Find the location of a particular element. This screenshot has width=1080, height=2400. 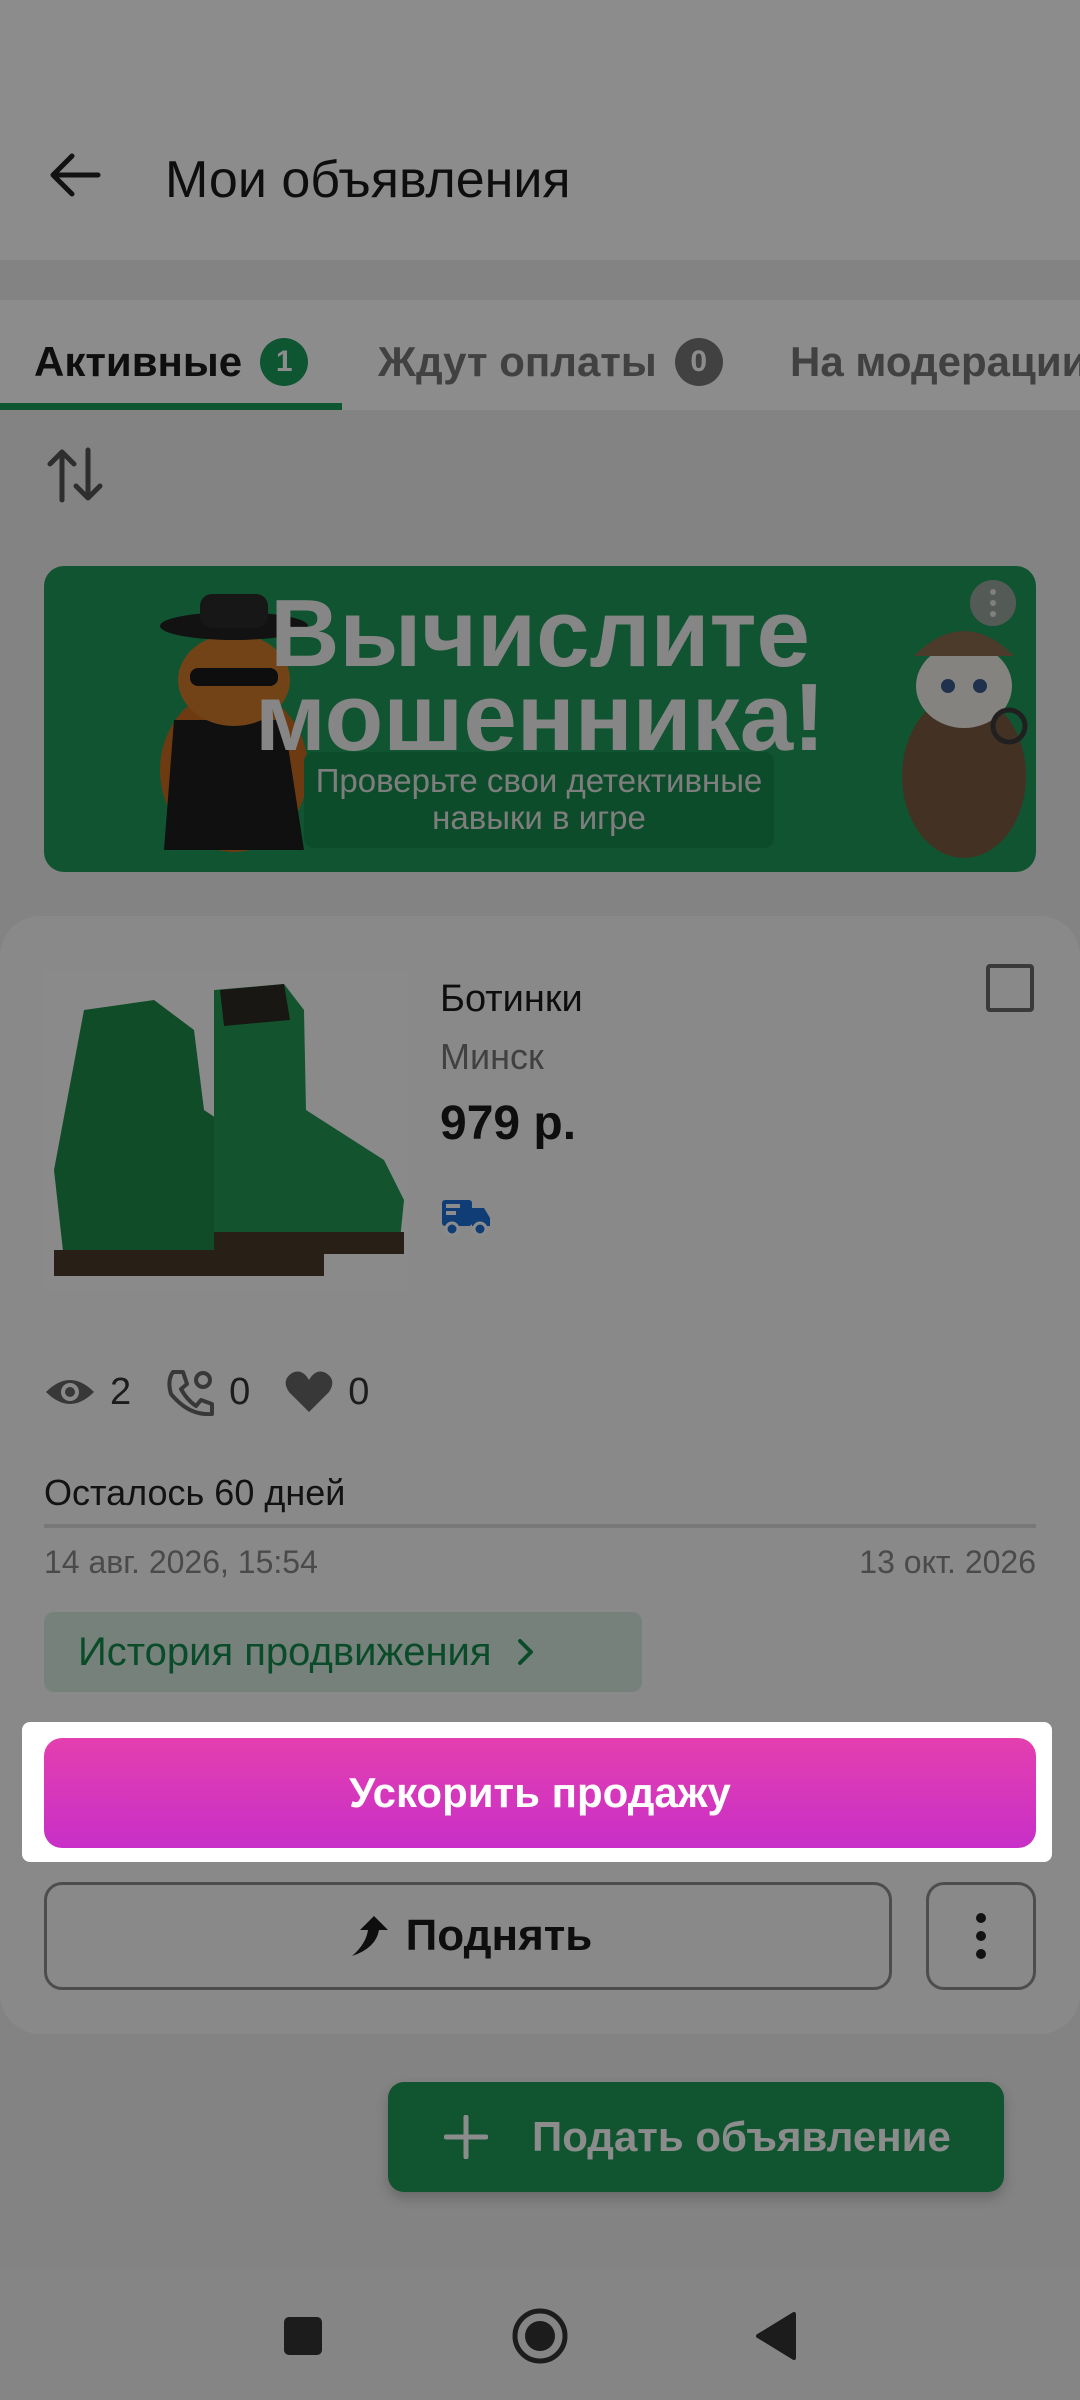

banner-menu-button is located at coordinates (993, 603).